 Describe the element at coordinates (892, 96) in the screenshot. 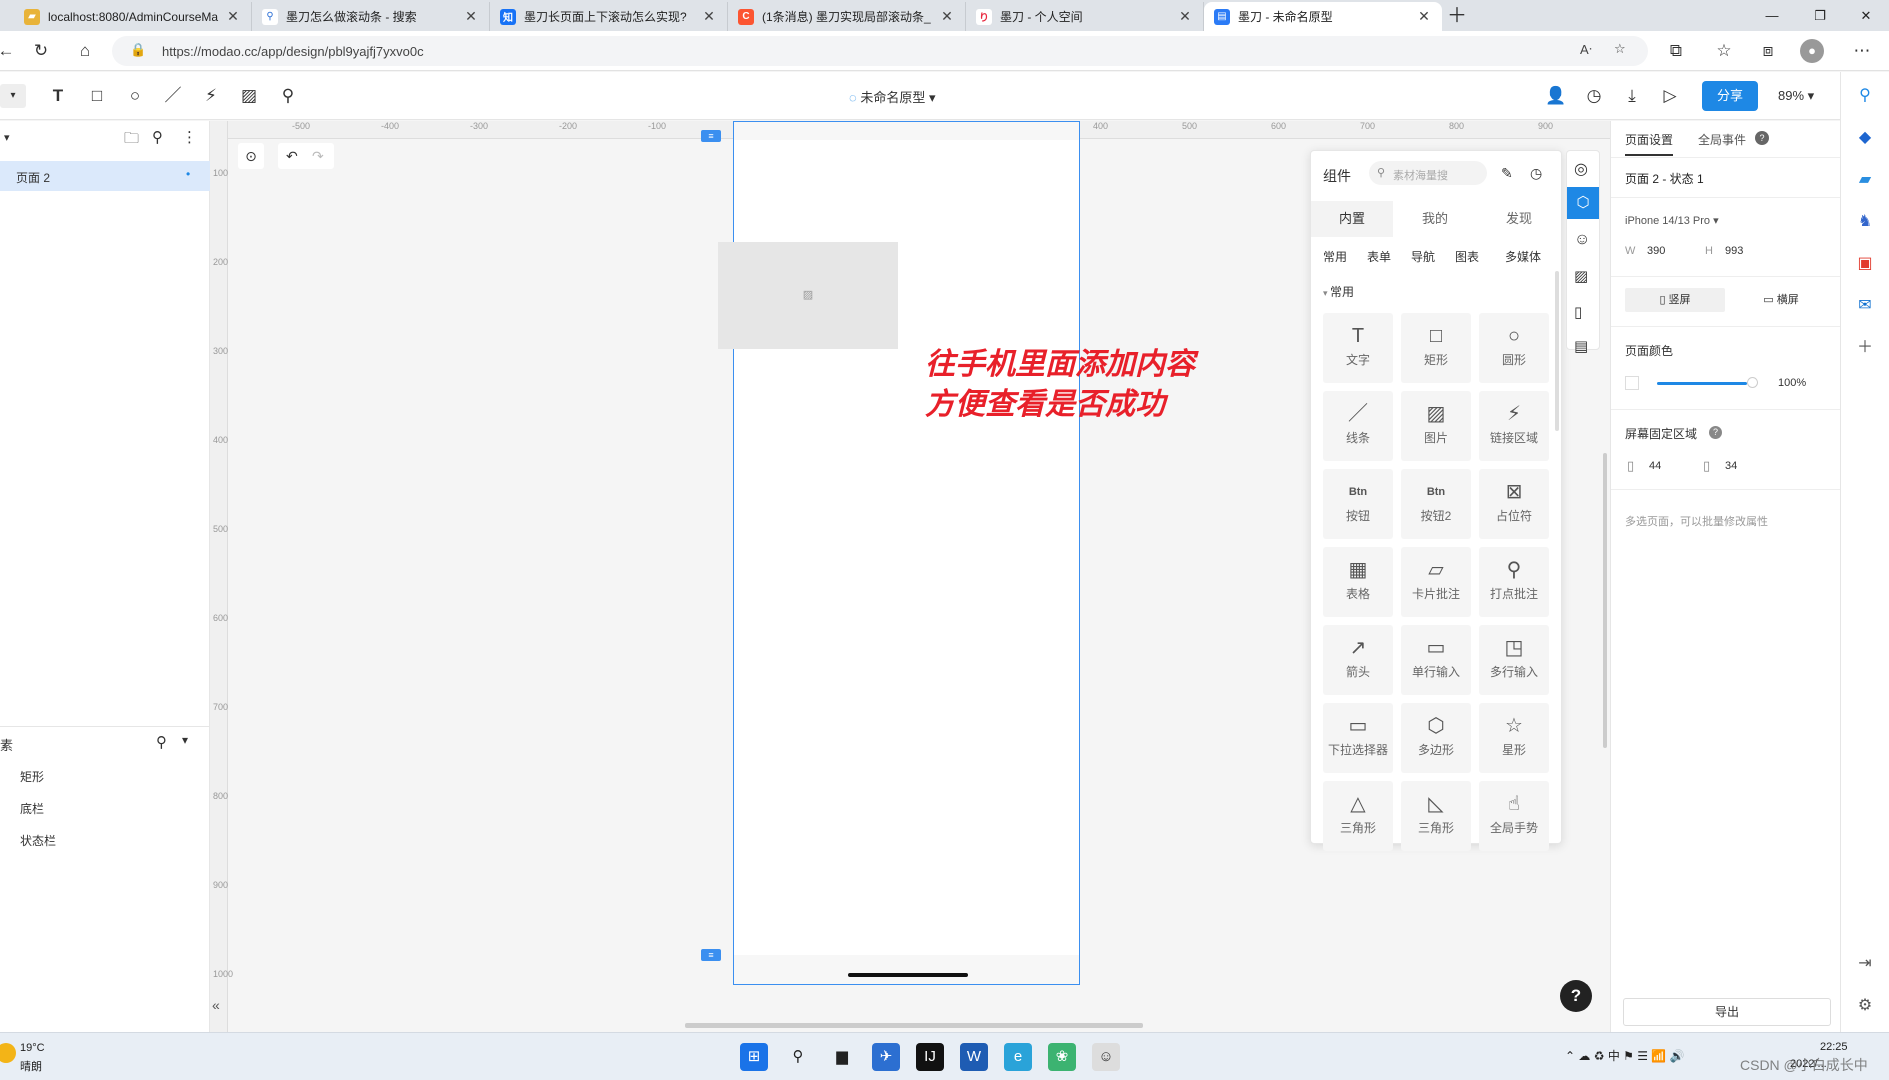

I see `project-name: ◌ 未命名原型 ▾` at that location.